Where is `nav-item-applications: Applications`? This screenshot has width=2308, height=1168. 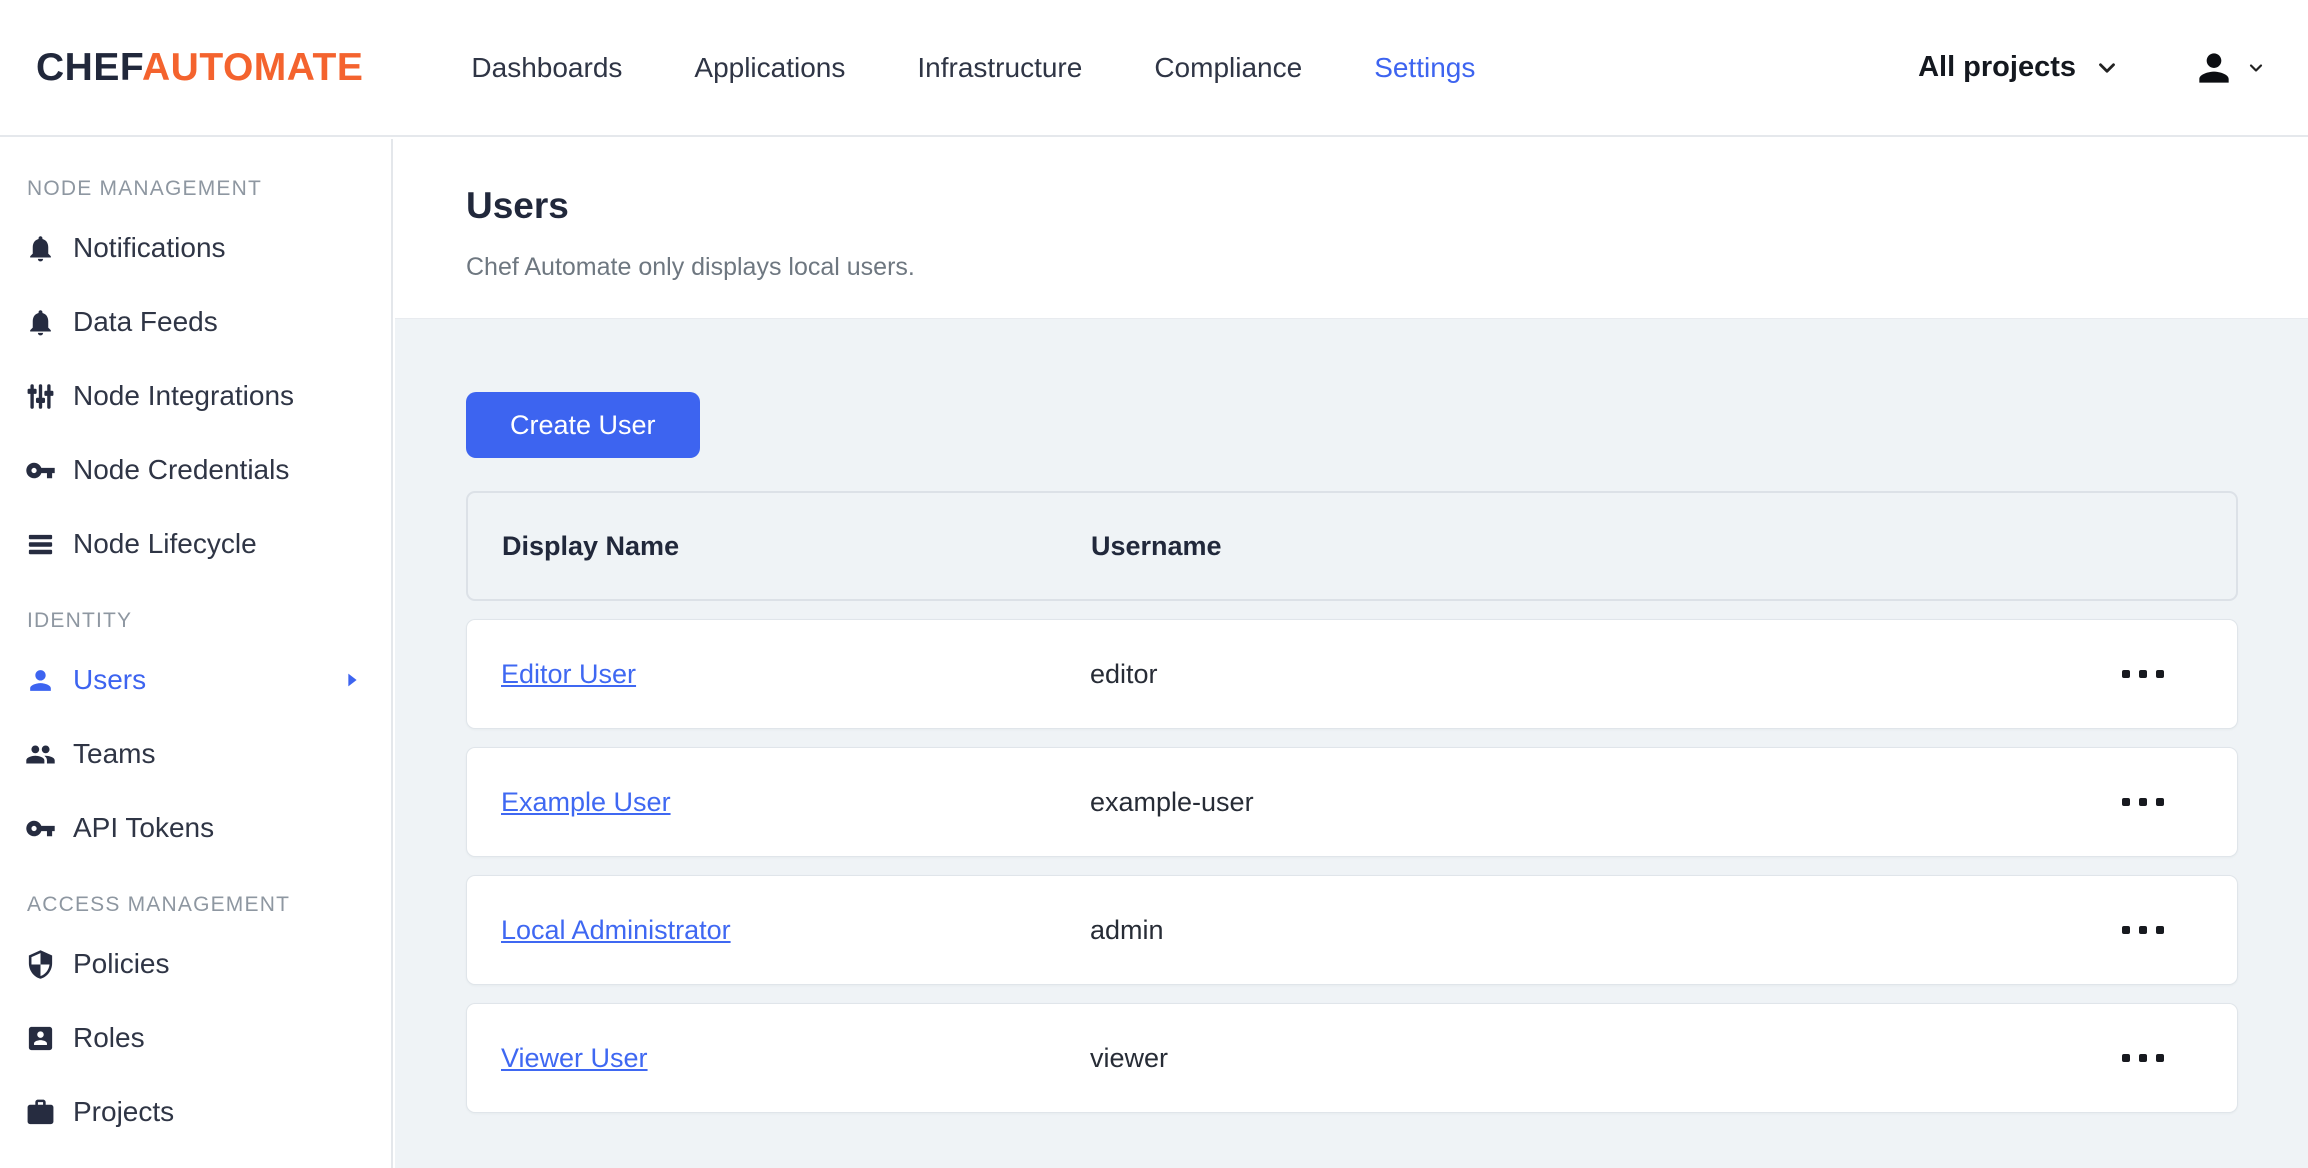 nav-item-applications: Applications is located at coordinates (769, 68).